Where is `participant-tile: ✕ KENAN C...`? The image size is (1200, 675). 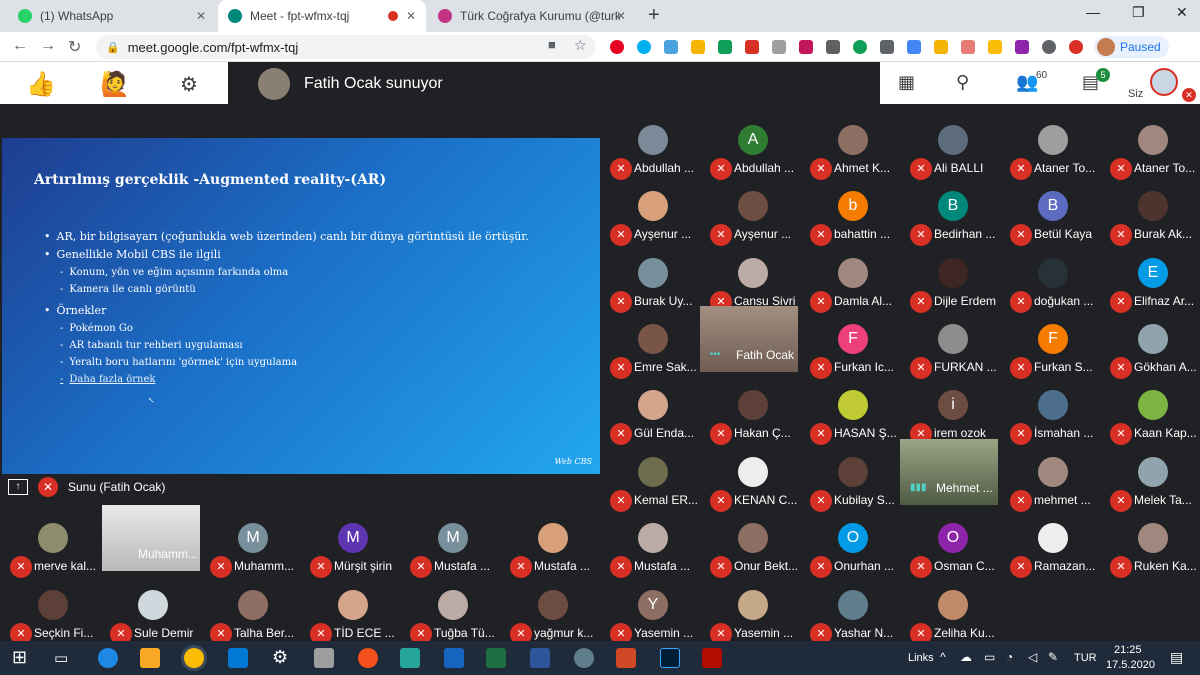
participant-tile: ✕ KENAN C... is located at coordinates (754, 488).